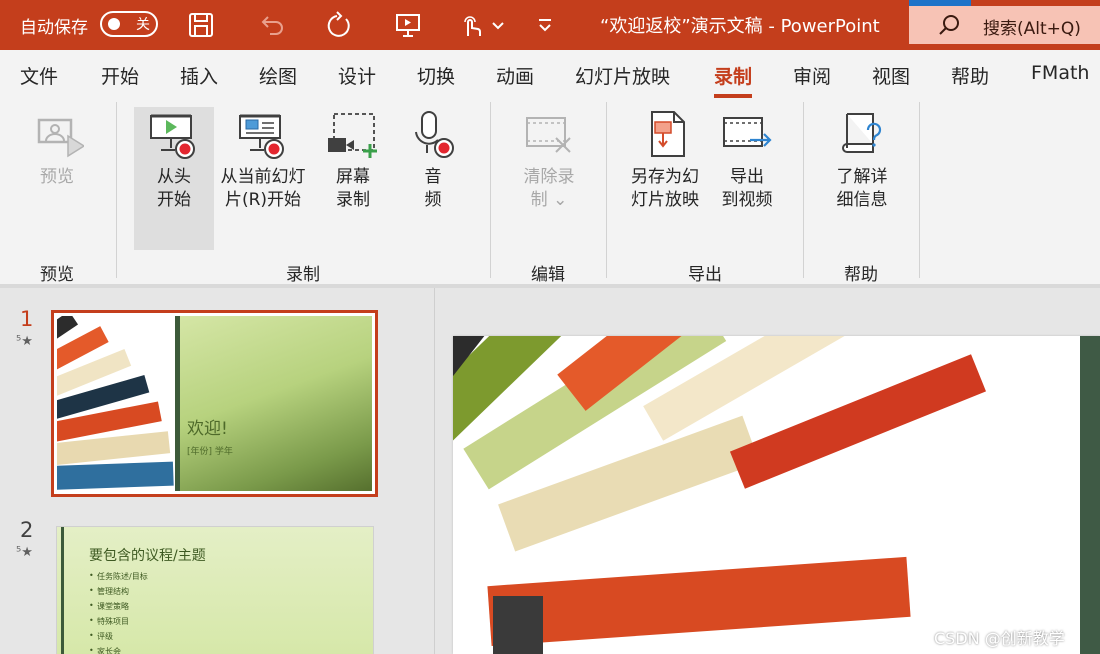 The width and height of the screenshot is (1100, 654). What do you see at coordinates (215, 590) in the screenshot?
I see `slide-thumbnail-2: 要包含的议程/主题 任务陈述/目标 管理结构 课堂策略 特殊项目 评级 家长会` at bounding box center [215, 590].